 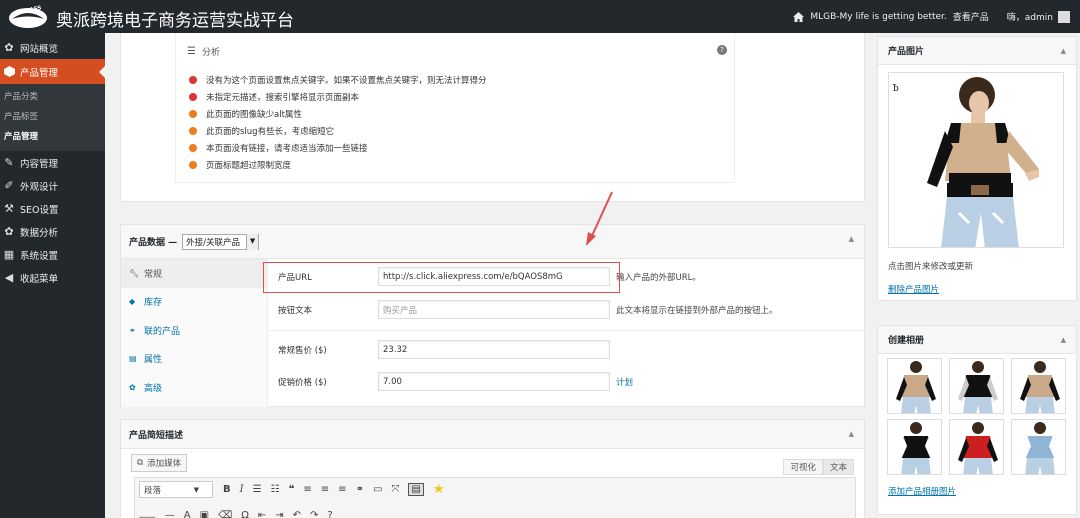 I want to click on submenu-item-tags: 产品标签, so click(x=52, y=117).